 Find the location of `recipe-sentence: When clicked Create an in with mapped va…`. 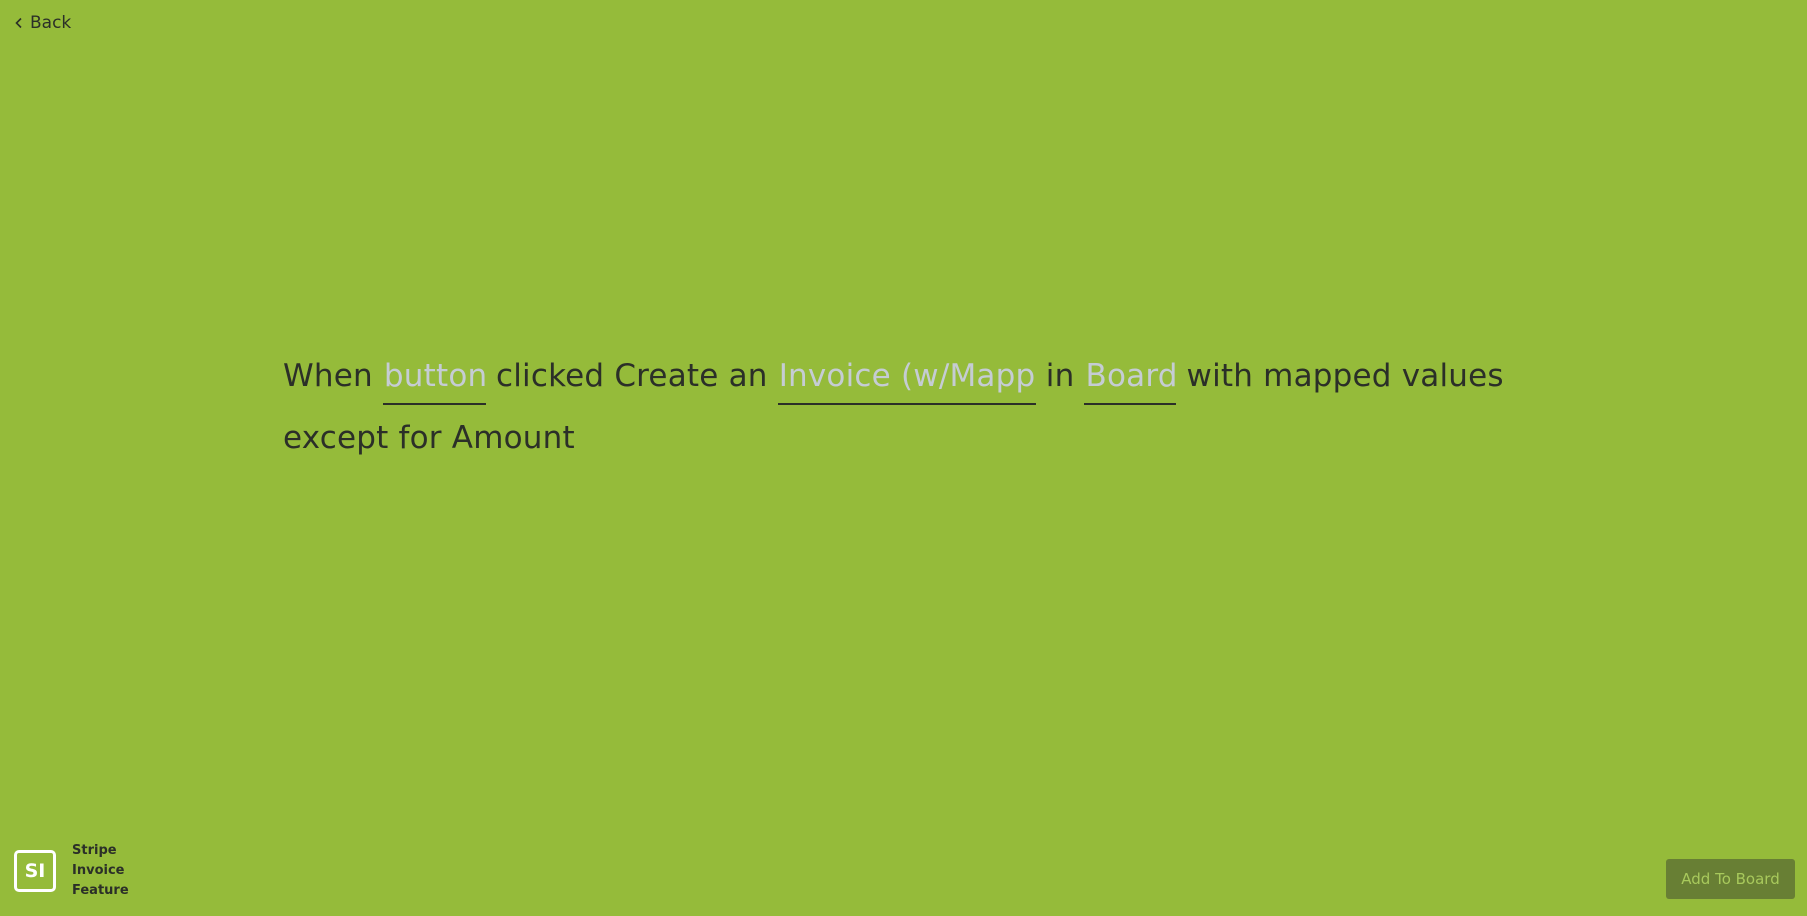

recipe-sentence: When clicked Create an in with mapped va… is located at coordinates (903, 407).